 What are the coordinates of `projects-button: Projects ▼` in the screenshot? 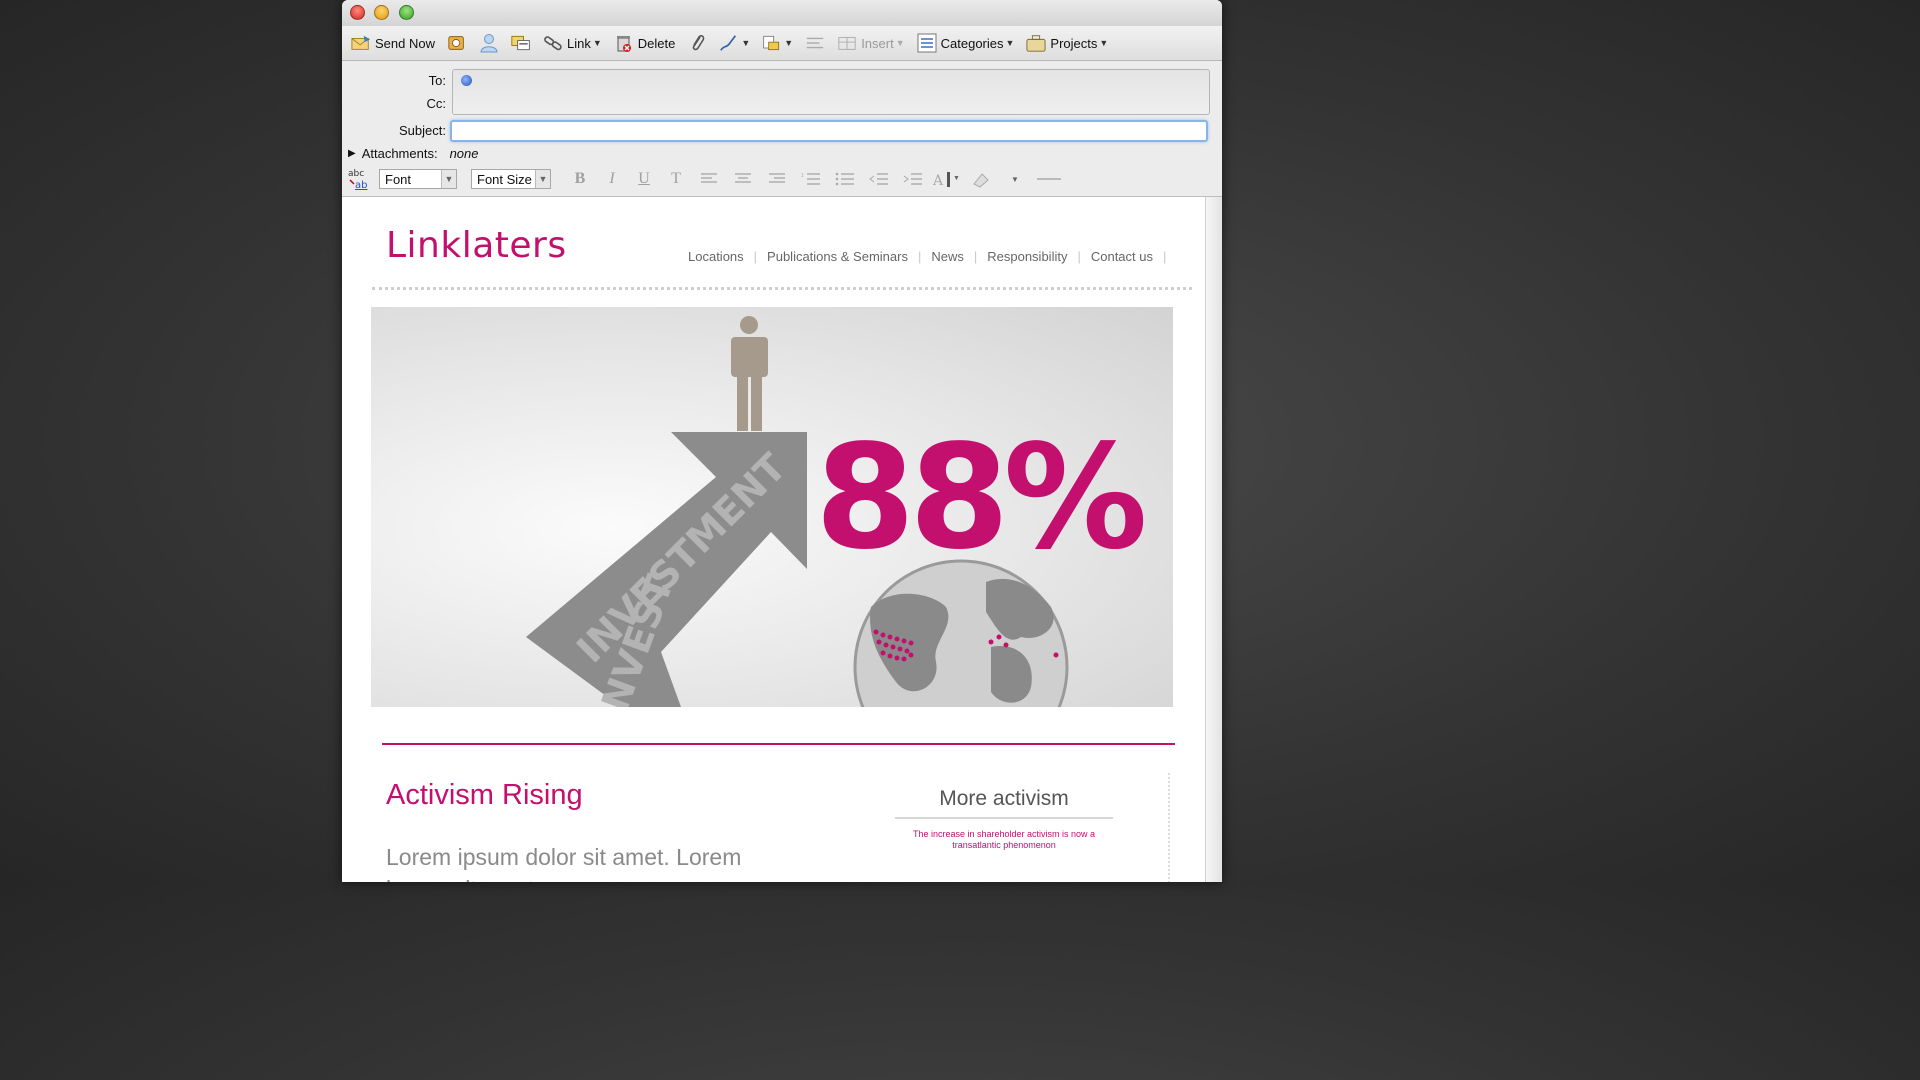 It's located at (1067, 43).